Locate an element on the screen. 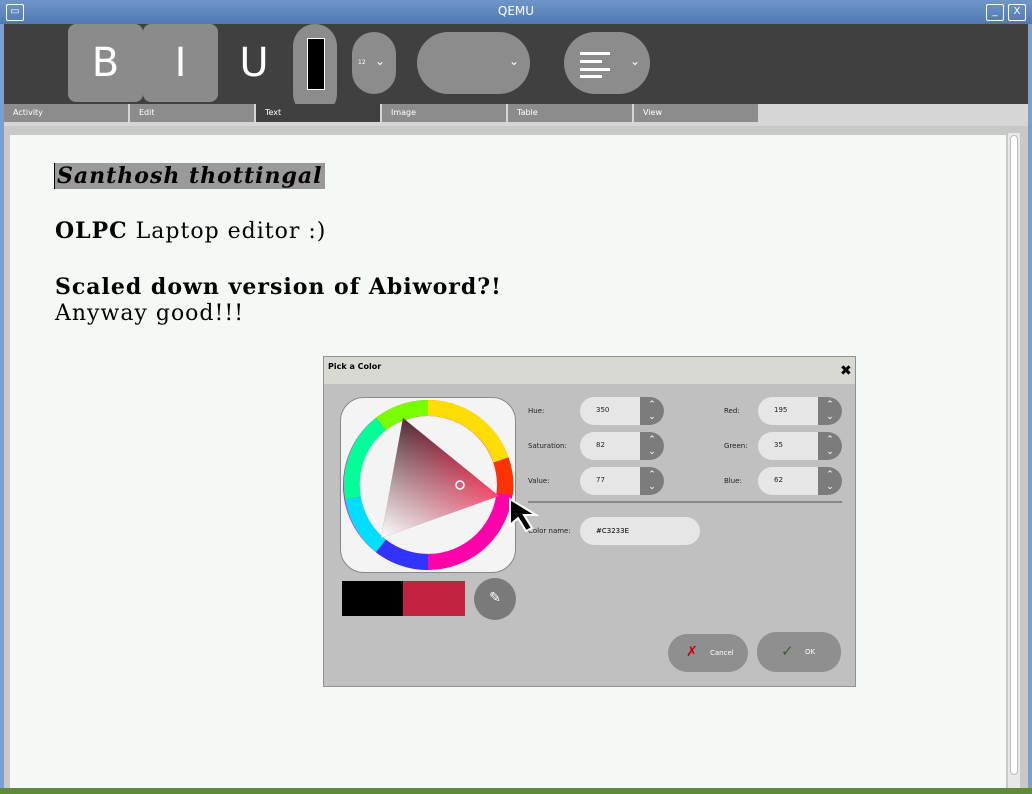  tab-view: View is located at coordinates (696, 113).